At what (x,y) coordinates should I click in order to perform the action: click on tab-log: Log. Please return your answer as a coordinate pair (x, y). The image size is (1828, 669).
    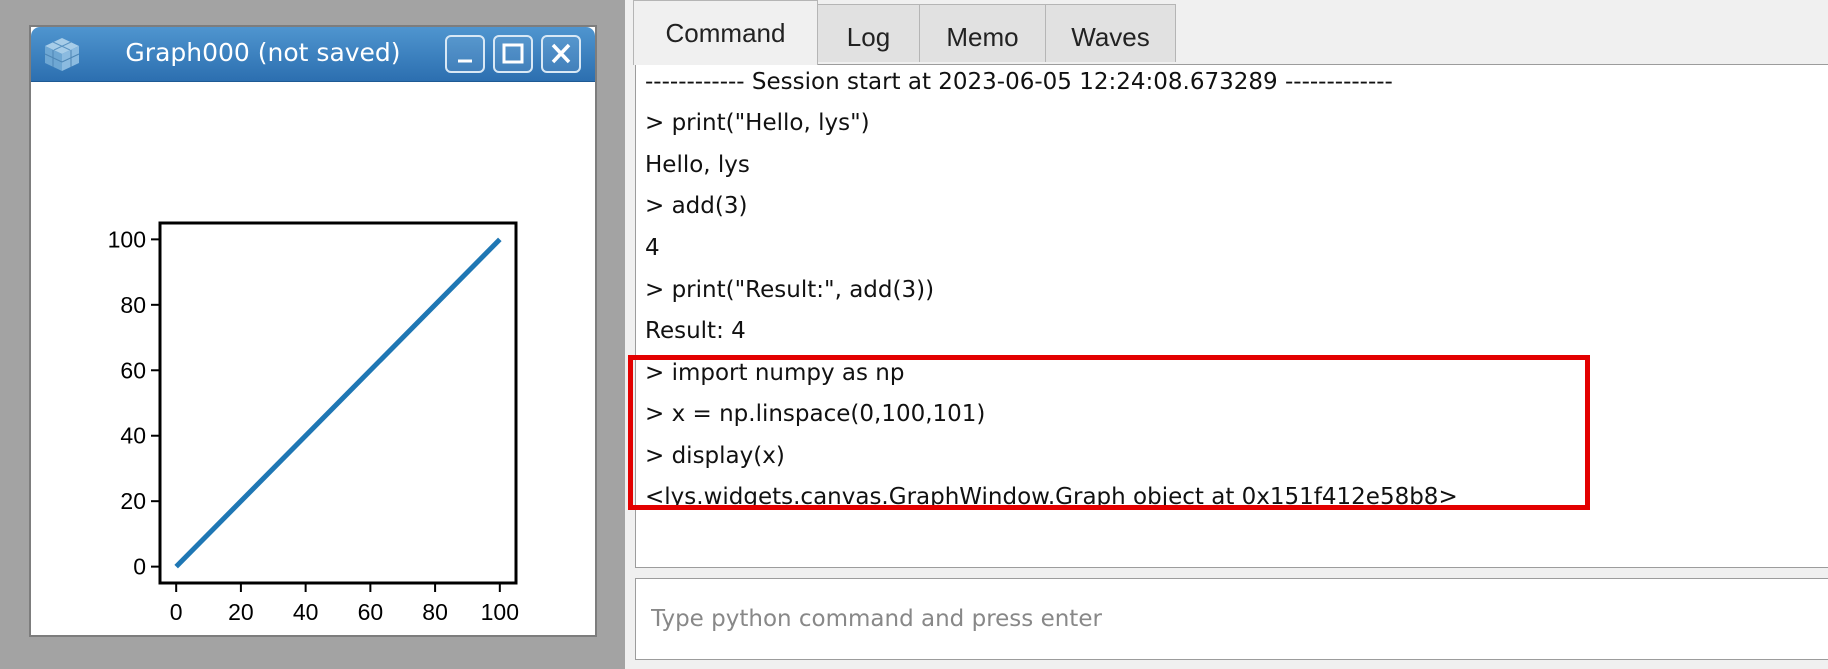
    Looking at the image, I should click on (868, 33).